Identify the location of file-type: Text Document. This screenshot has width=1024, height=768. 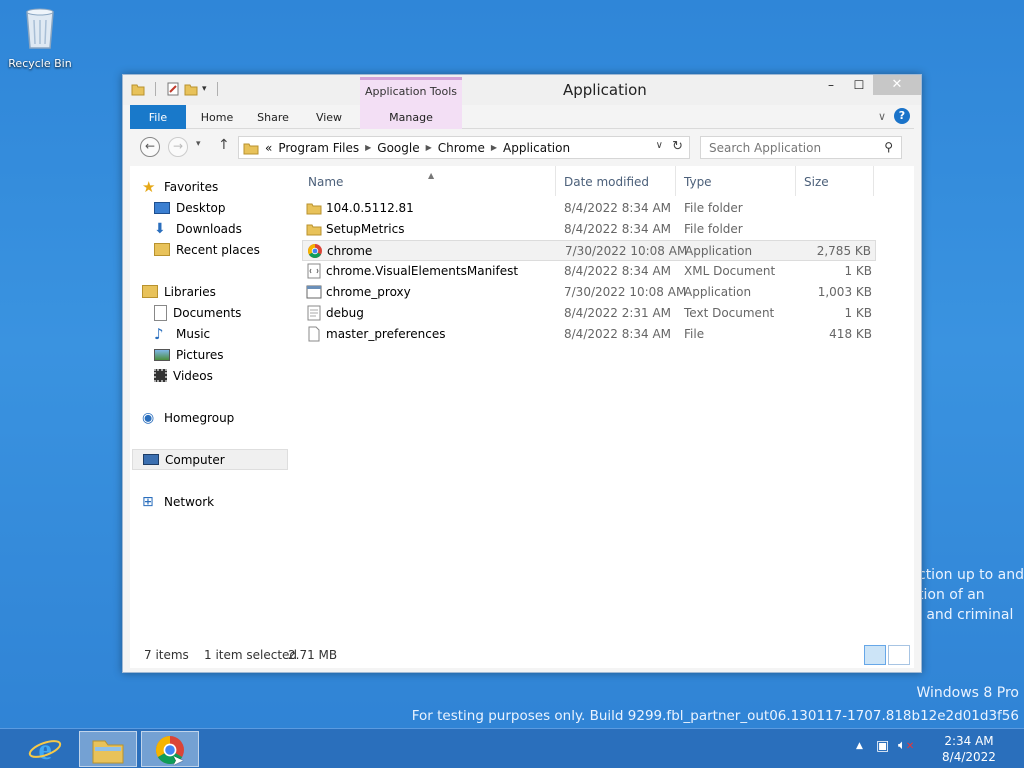
(729, 313).